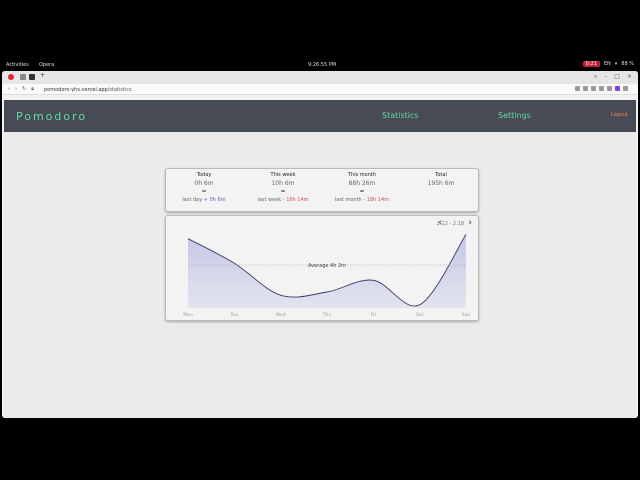 Image resolution: width=640 pixels, height=480 pixels. Describe the element at coordinates (119, 90) in the screenshot. I see `url-path: /statistics` at that location.